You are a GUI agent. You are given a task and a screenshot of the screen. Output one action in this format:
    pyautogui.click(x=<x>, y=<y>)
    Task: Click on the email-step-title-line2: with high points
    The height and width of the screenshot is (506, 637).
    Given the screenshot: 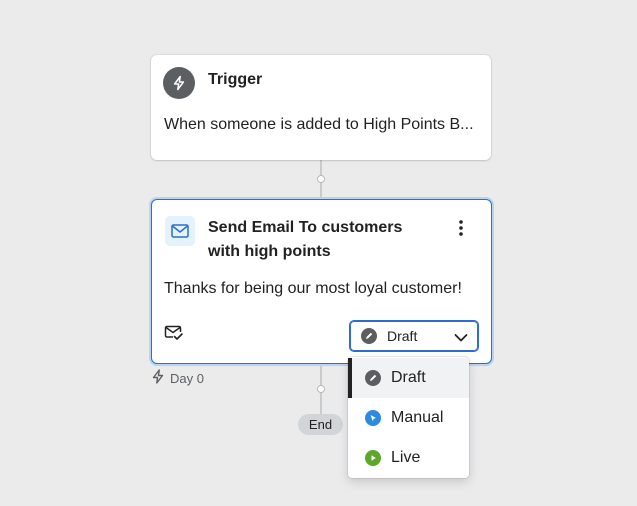 What is the action you would take?
    pyautogui.click(x=269, y=251)
    